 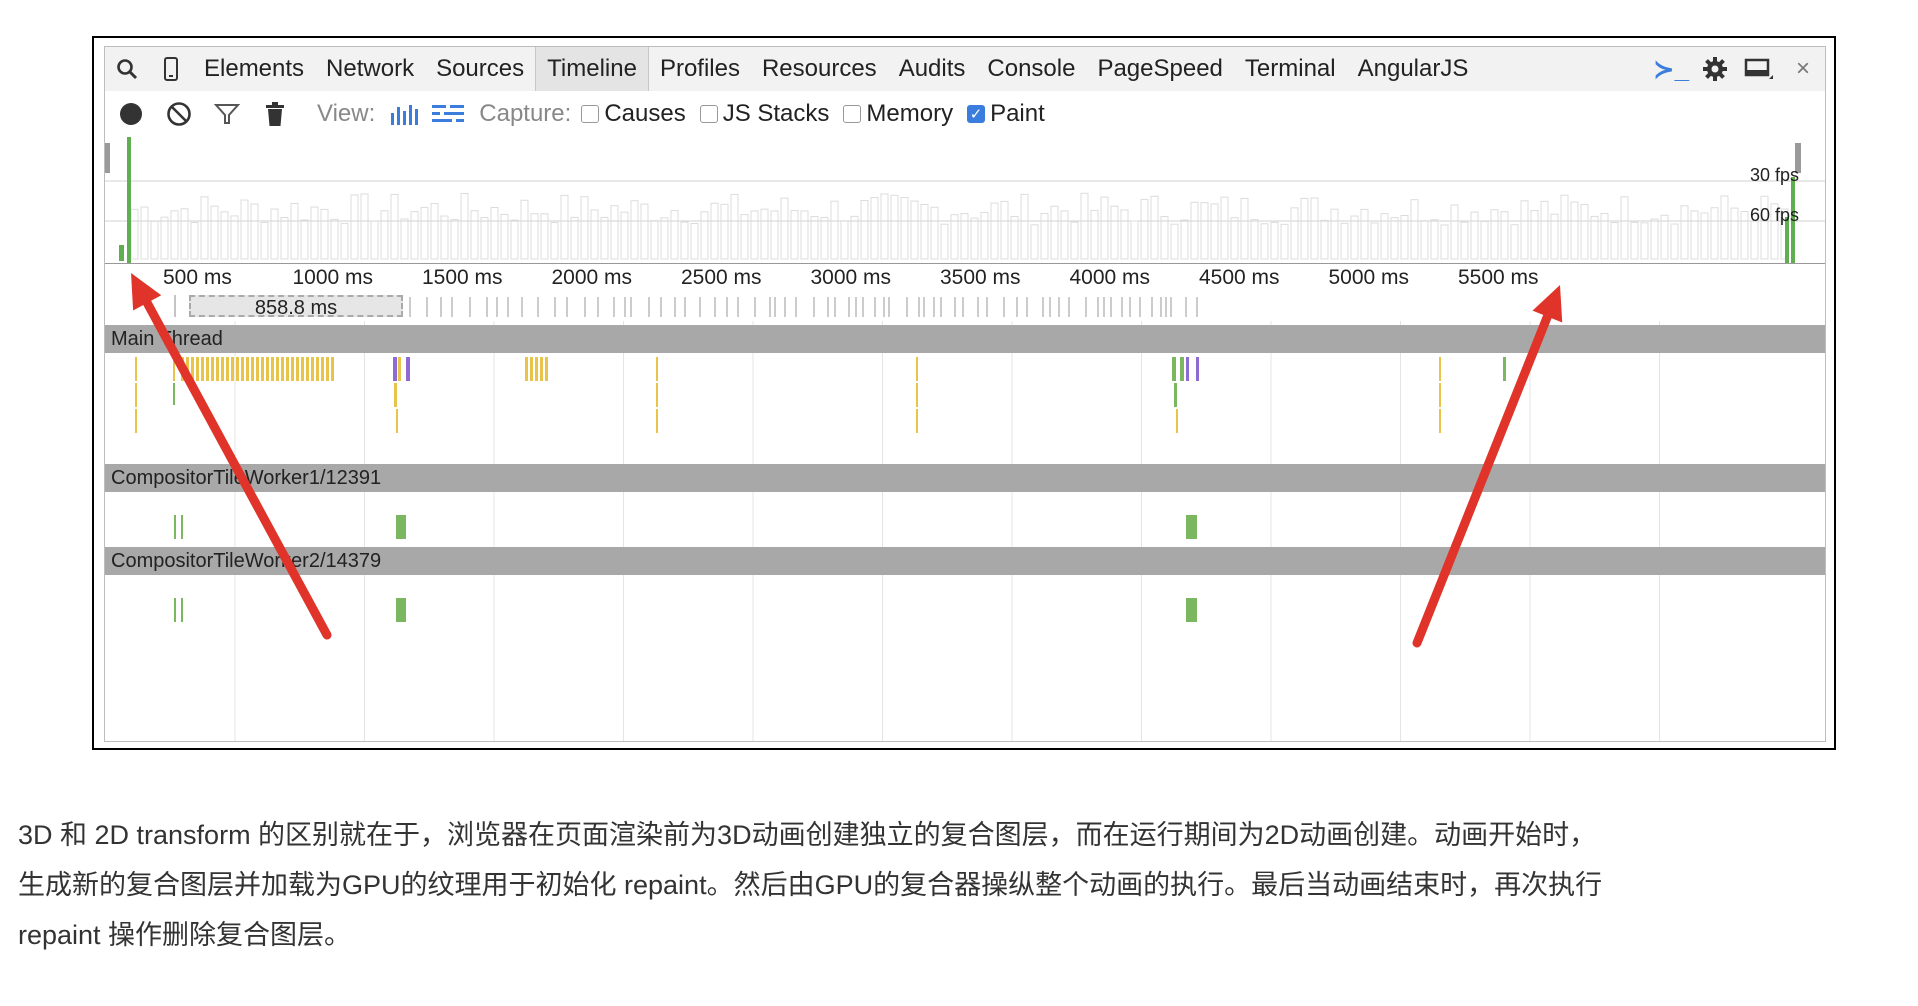 I want to click on tab-profiles: Profiles, so click(x=700, y=69).